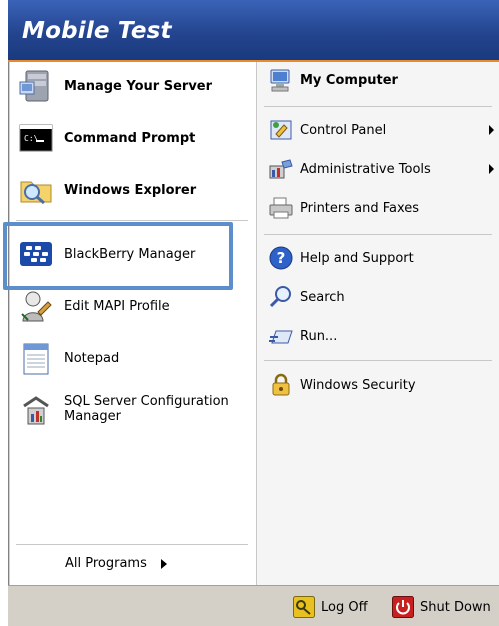 This screenshot has height=626, width=499. What do you see at coordinates (455, 607) in the screenshot?
I see `shut-down-label: Shut Down` at bounding box center [455, 607].